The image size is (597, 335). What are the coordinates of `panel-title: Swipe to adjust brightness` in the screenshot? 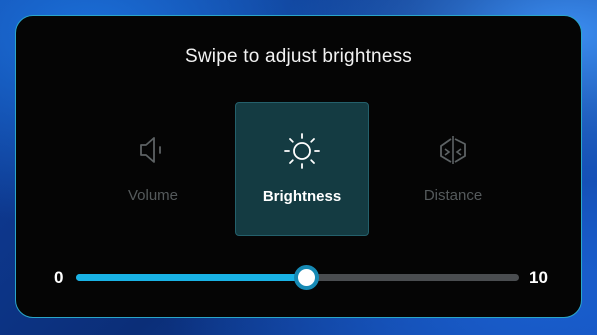 It's located at (298, 56).